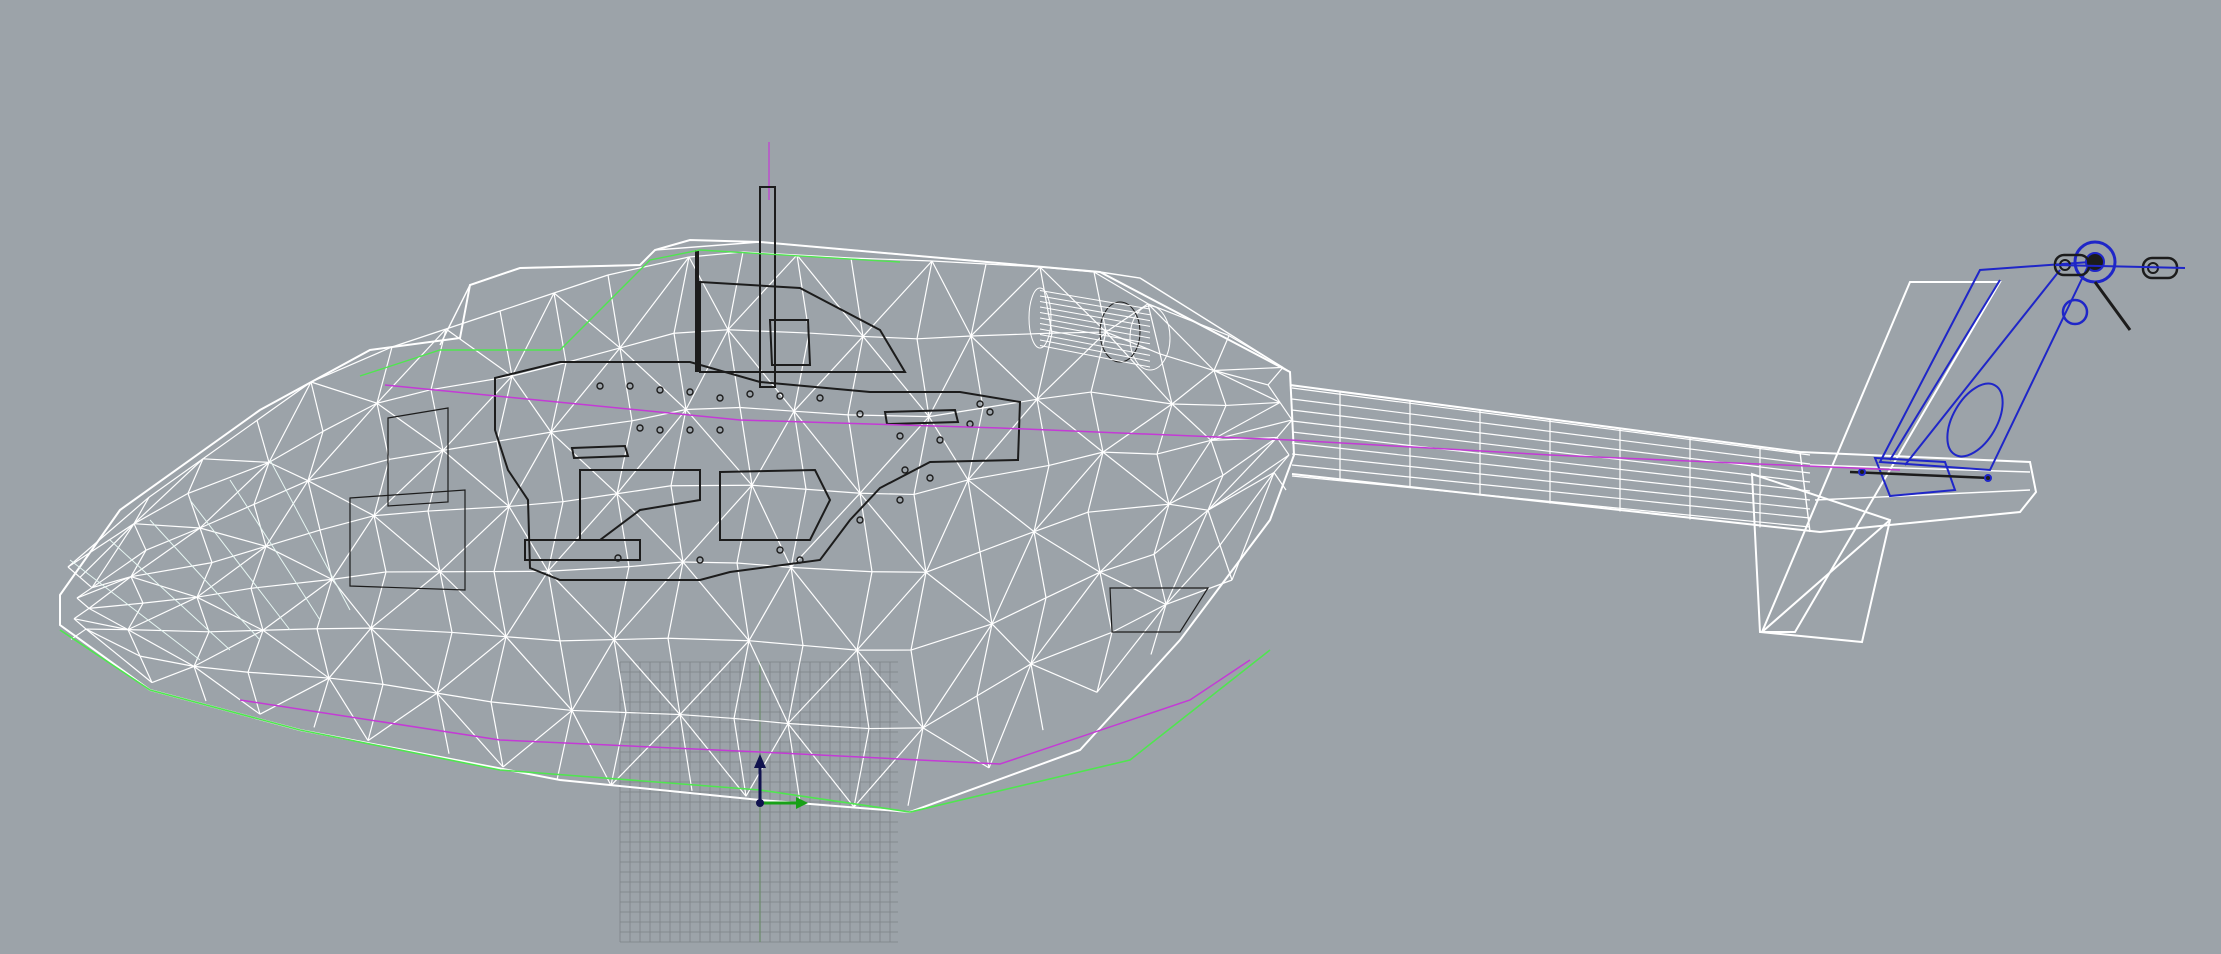 This screenshot has height=954, width=2221. Describe the element at coordinates (1920, 475) in the screenshot. I see `tail-shaft` at that location.